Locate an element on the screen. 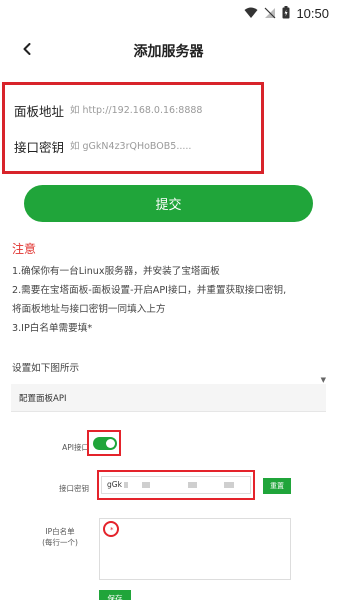  example-ip-label: IP白名单 (每行一个) is located at coordinates (60, 537).